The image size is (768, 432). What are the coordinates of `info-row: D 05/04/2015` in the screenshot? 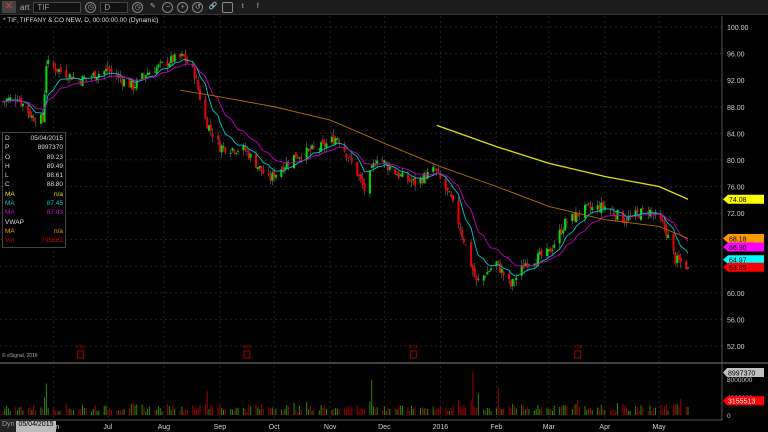 It's located at (34, 138).